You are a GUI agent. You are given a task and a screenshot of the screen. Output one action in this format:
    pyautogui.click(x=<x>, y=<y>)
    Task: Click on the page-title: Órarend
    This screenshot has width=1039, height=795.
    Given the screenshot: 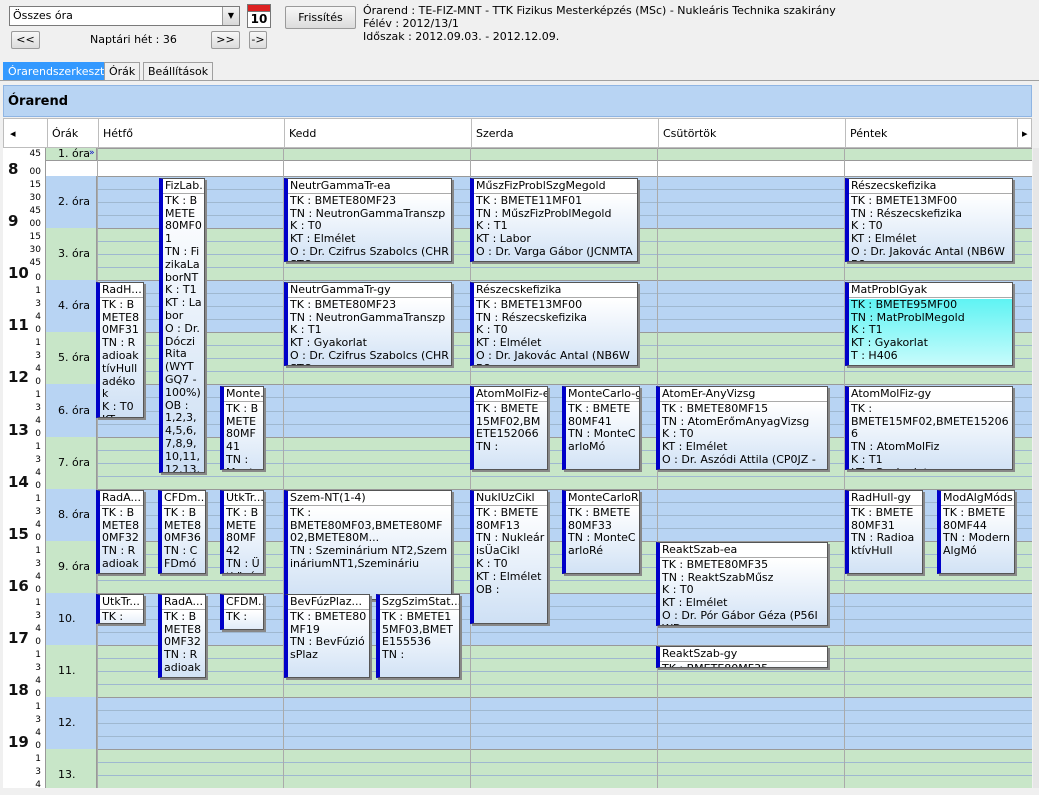 What is the action you would take?
    pyautogui.click(x=38, y=101)
    